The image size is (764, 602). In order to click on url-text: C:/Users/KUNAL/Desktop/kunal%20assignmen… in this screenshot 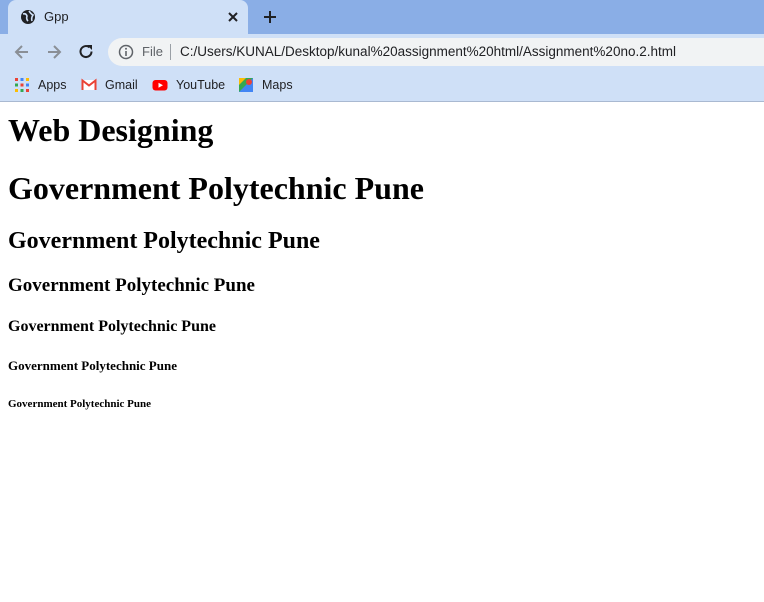, I will do `click(428, 52)`.